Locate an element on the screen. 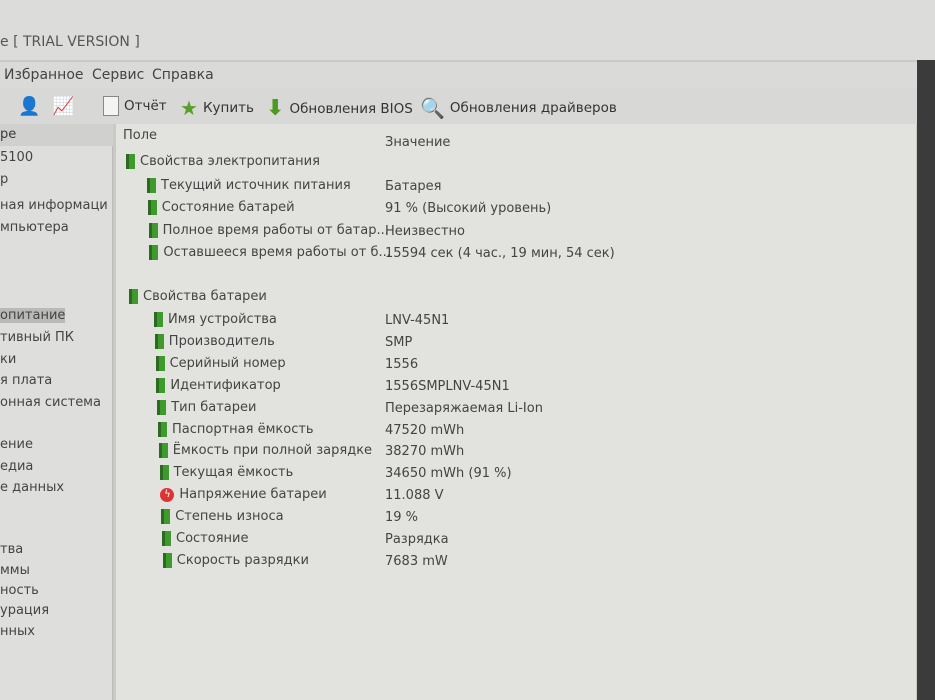 The width and height of the screenshot is (935, 700). tree-item: нных is located at coordinates (17, 631).